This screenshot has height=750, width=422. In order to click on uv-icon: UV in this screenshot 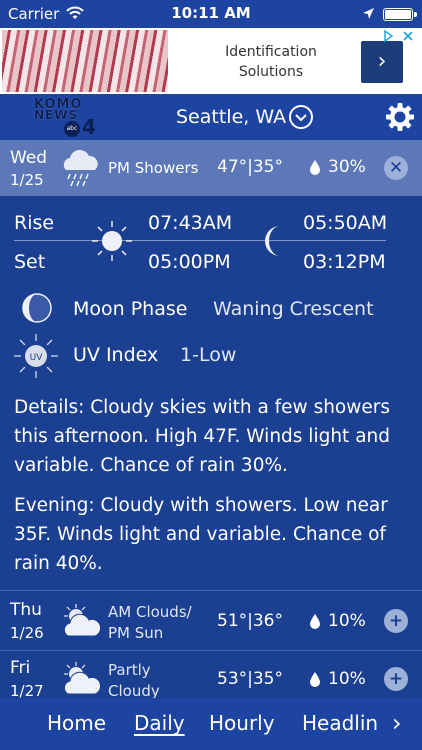, I will do `click(36, 356)`.